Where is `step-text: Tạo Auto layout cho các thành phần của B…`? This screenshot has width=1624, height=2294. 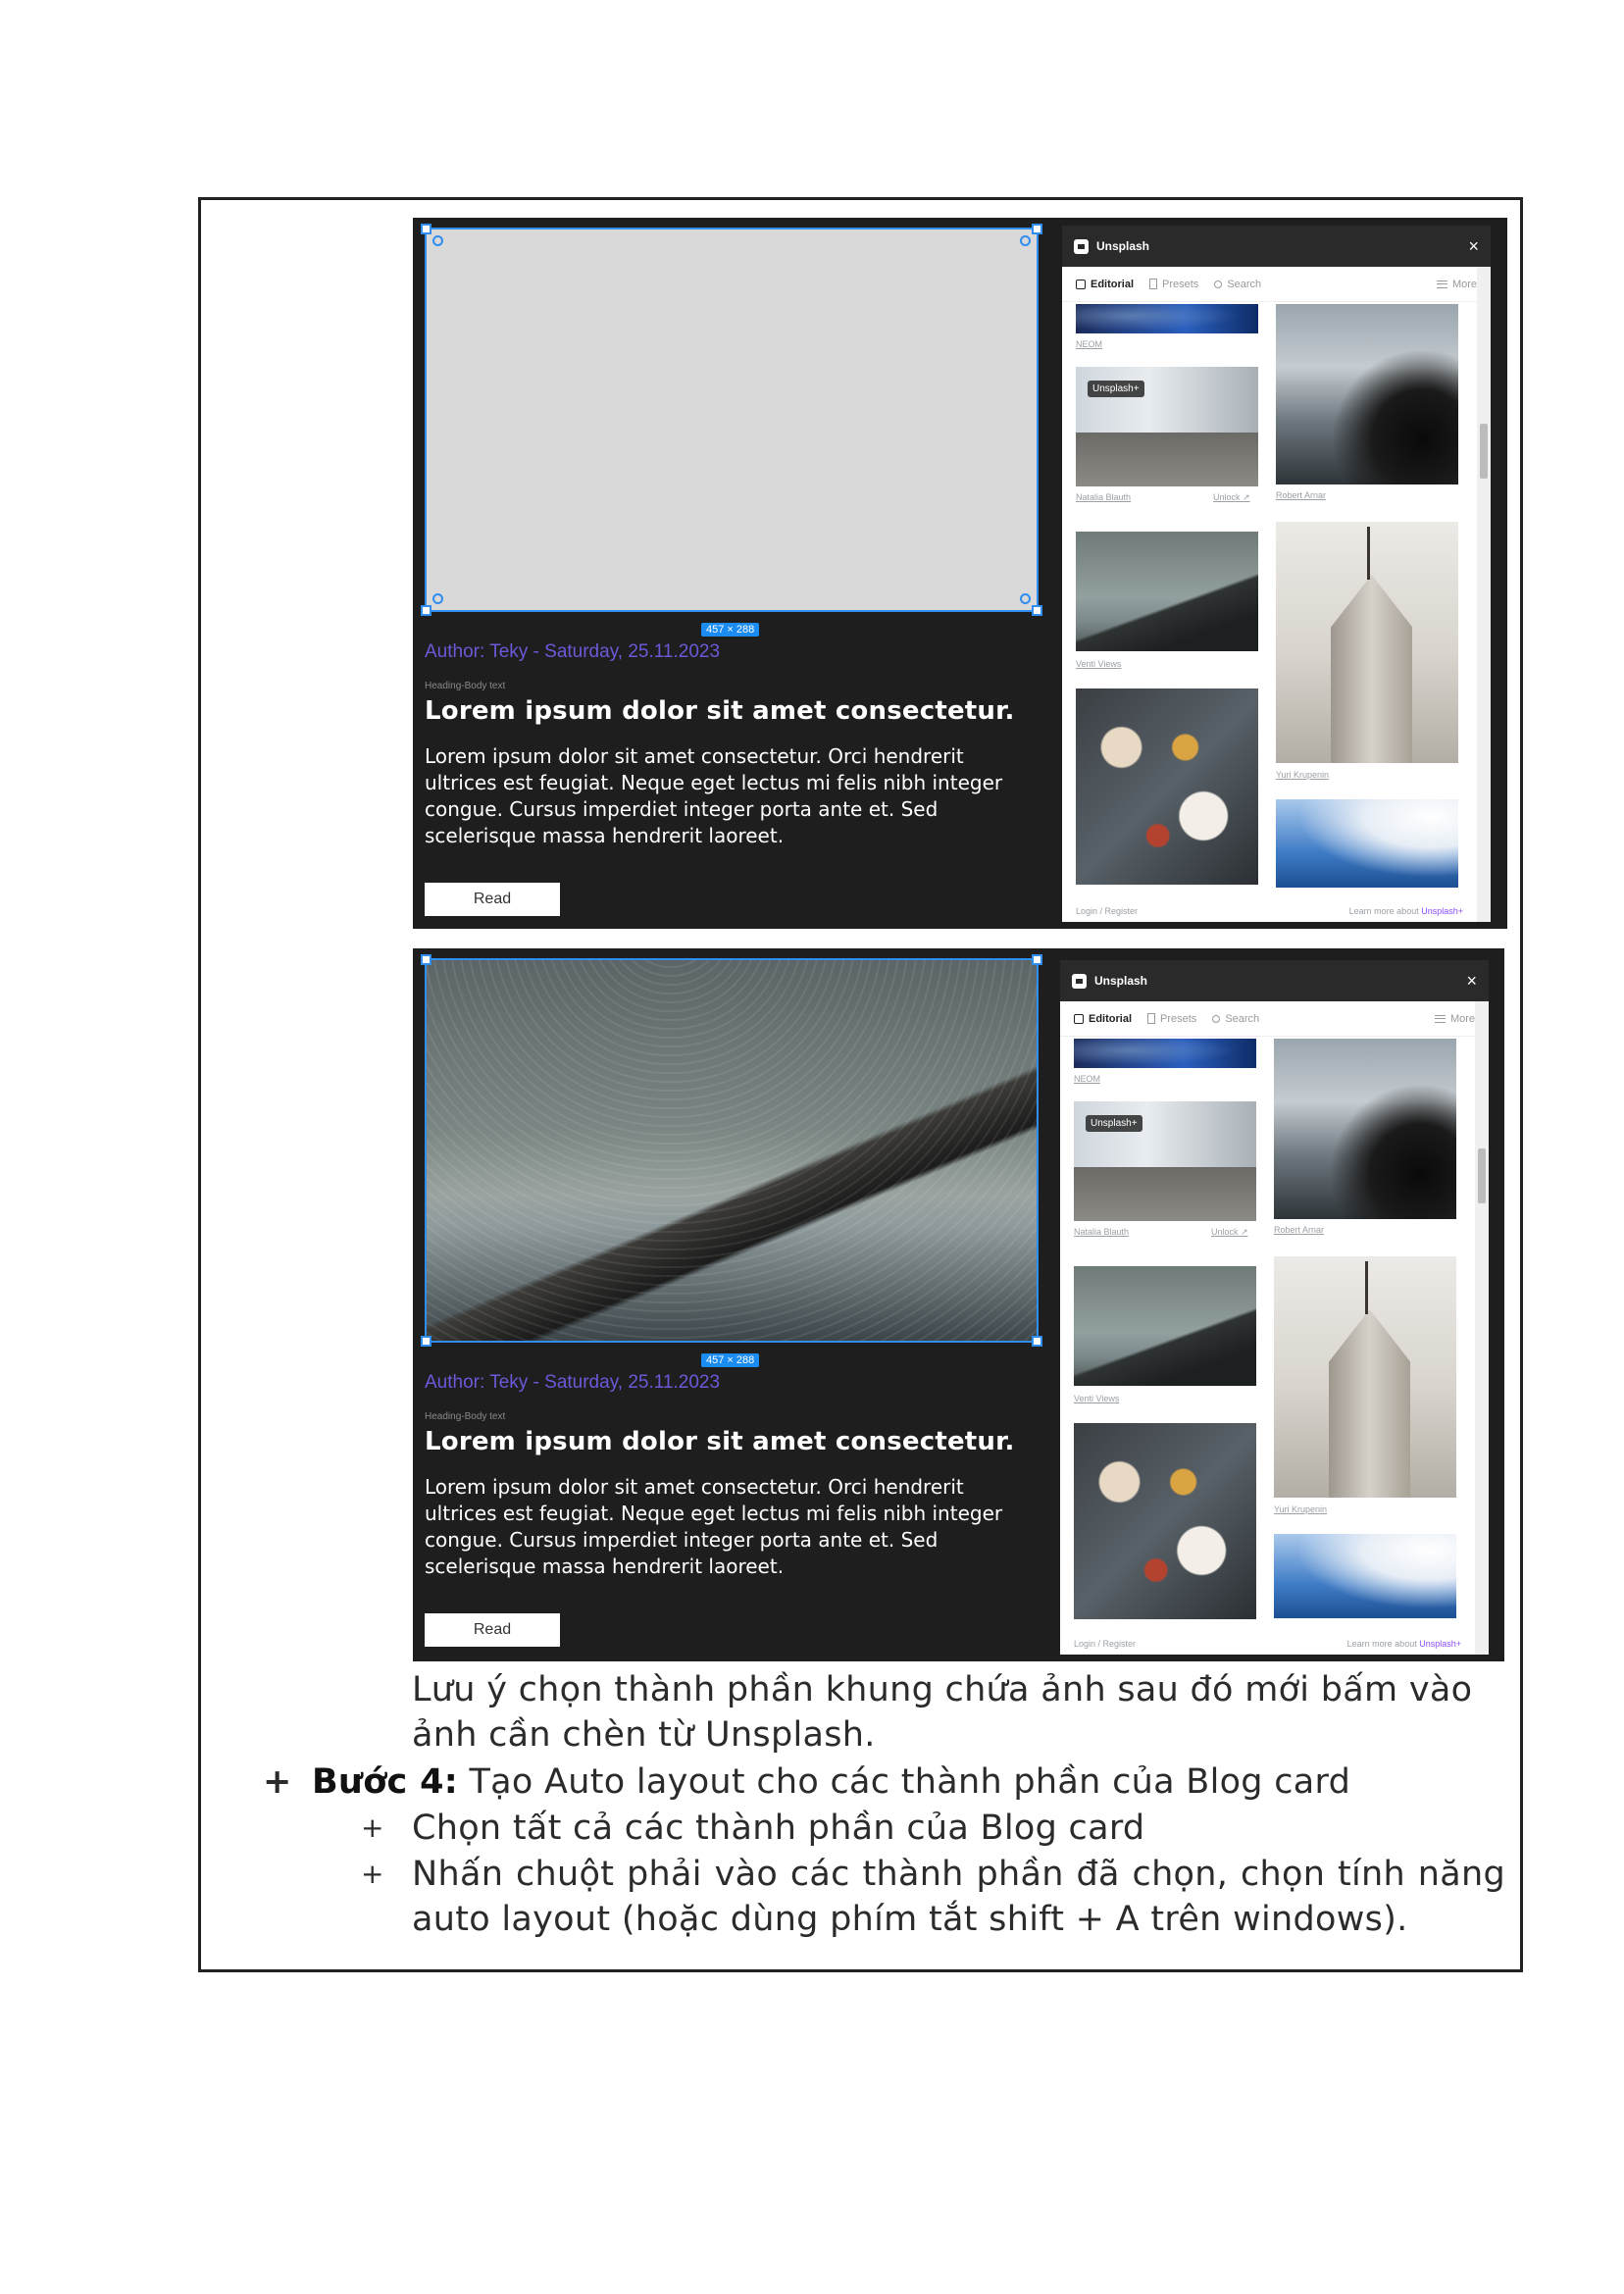 step-text: Tạo Auto layout cho các thành phần của B… is located at coordinates (904, 1782).